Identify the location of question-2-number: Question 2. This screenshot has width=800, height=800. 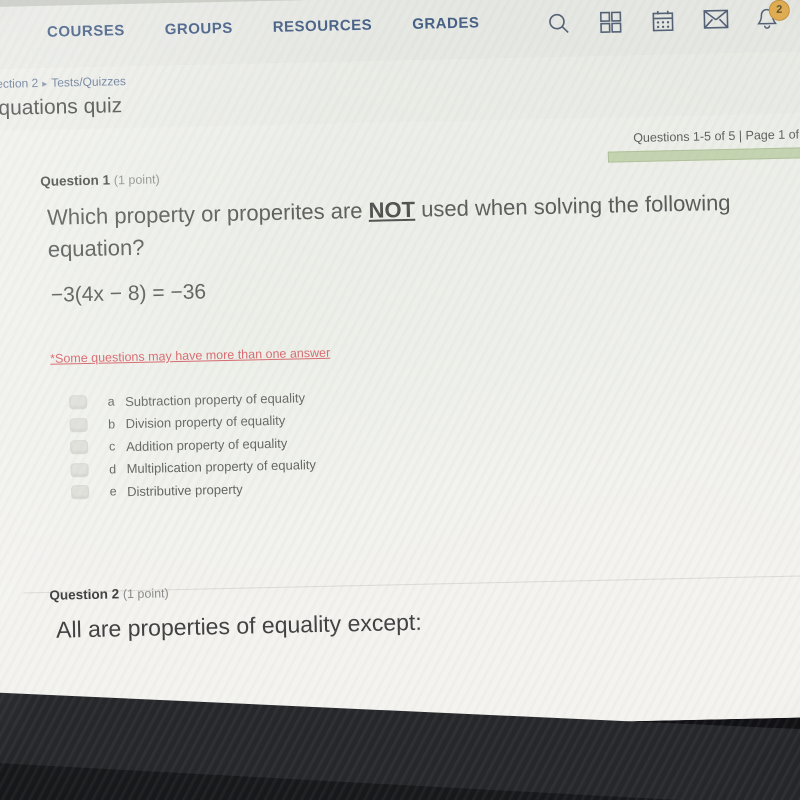
(84, 594).